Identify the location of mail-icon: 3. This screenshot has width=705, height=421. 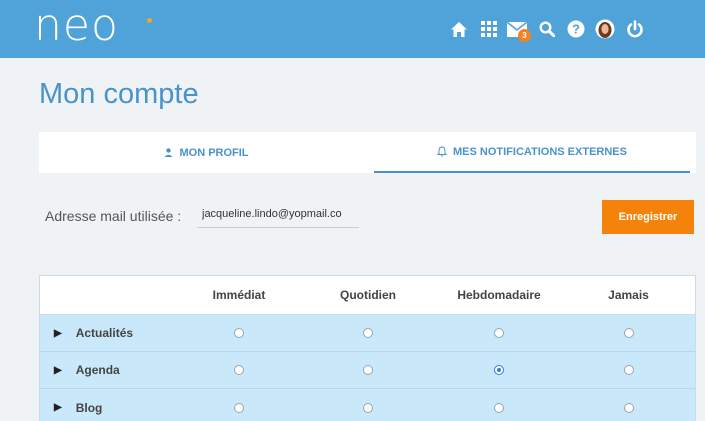
(517, 29).